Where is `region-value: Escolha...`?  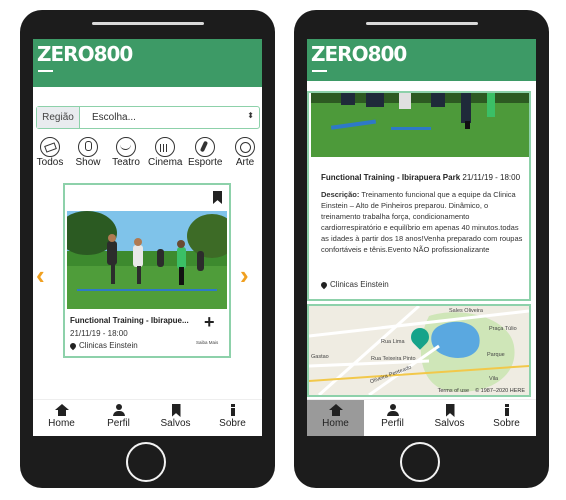 region-value: Escolha... is located at coordinates (114, 117).